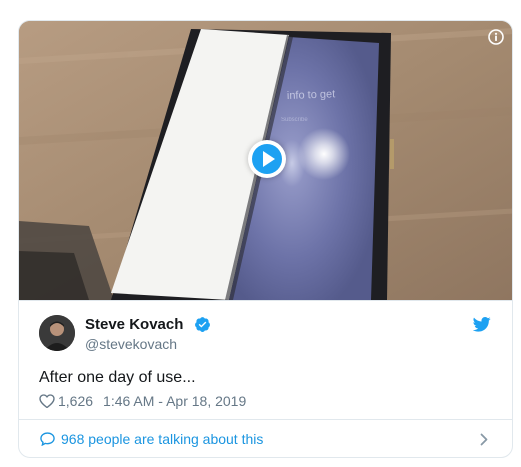 This screenshot has width=521, height=467. Describe the element at coordinates (47, 439) in the screenshot. I see `chat-bubble-icon` at that location.